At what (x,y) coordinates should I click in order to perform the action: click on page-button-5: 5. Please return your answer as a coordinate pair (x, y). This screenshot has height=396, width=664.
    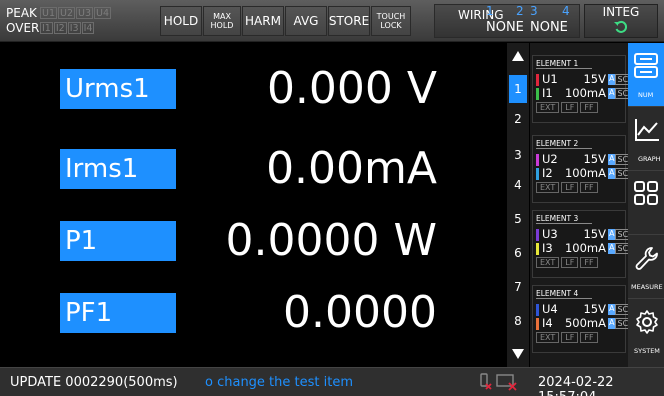
    Looking at the image, I should click on (518, 219).